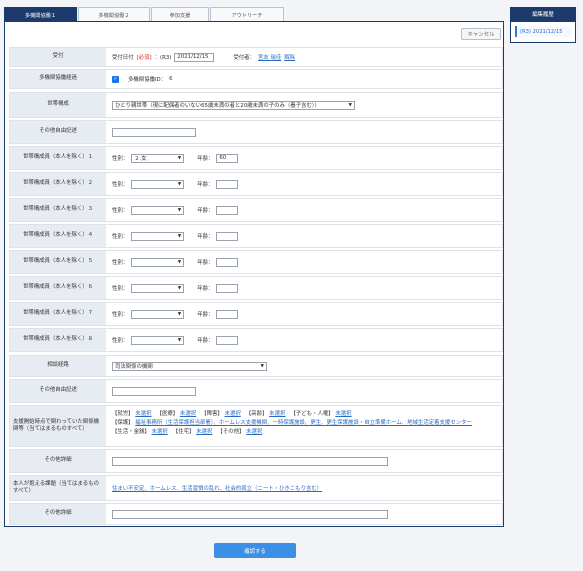  Describe the element at coordinates (256, 391) in the screenshot. I see `other-free2-row: その他自由記述` at that location.